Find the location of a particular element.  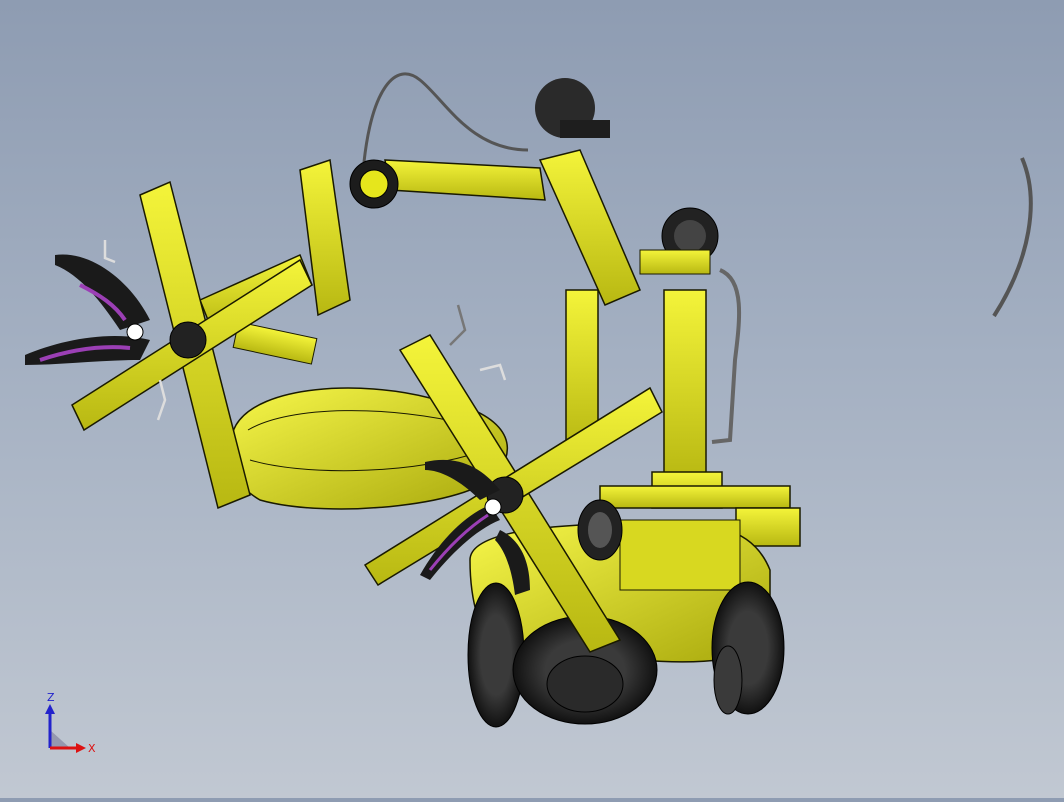

x-axis-arrow is located at coordinates (81, 748).